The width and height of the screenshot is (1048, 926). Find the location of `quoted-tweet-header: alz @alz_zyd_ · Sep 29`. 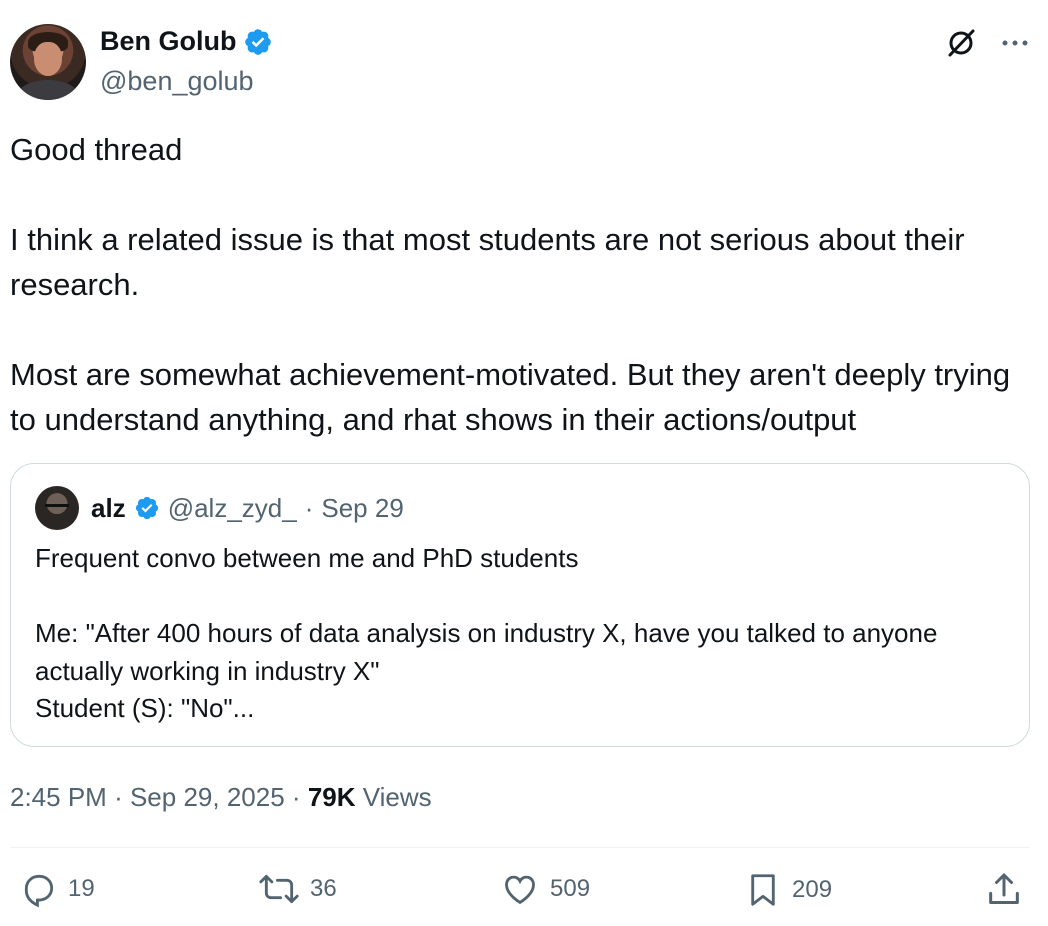

quoted-tweet-header: alz @alz_zyd_ · Sep 29 is located at coordinates (219, 508).